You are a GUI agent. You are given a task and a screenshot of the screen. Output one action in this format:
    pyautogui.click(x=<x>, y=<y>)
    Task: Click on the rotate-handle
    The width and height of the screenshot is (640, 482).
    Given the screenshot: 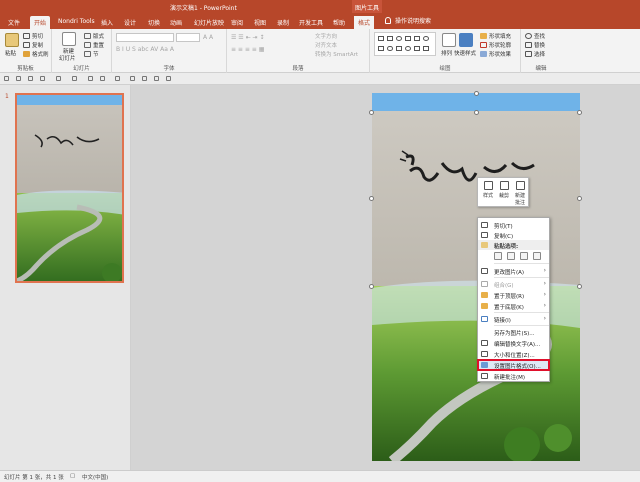 What is the action you would take?
    pyautogui.click(x=476, y=93)
    